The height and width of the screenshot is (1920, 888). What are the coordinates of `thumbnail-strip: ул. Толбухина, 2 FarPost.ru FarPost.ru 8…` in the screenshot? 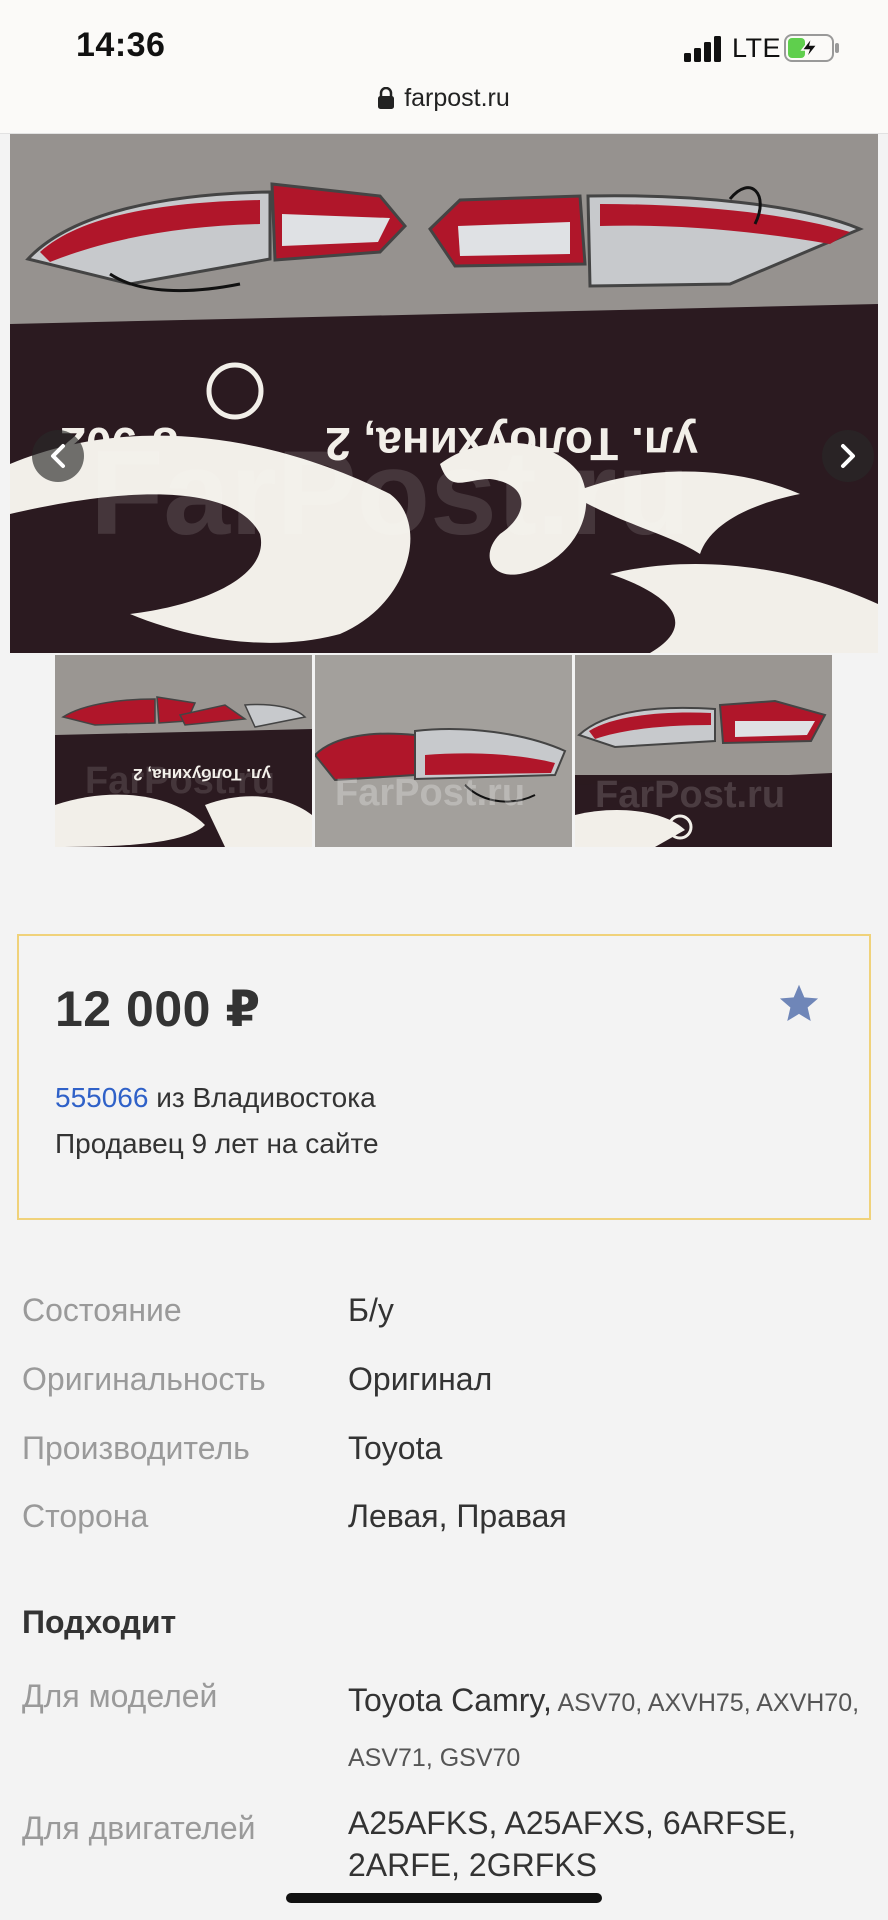 It's located at (443, 751).